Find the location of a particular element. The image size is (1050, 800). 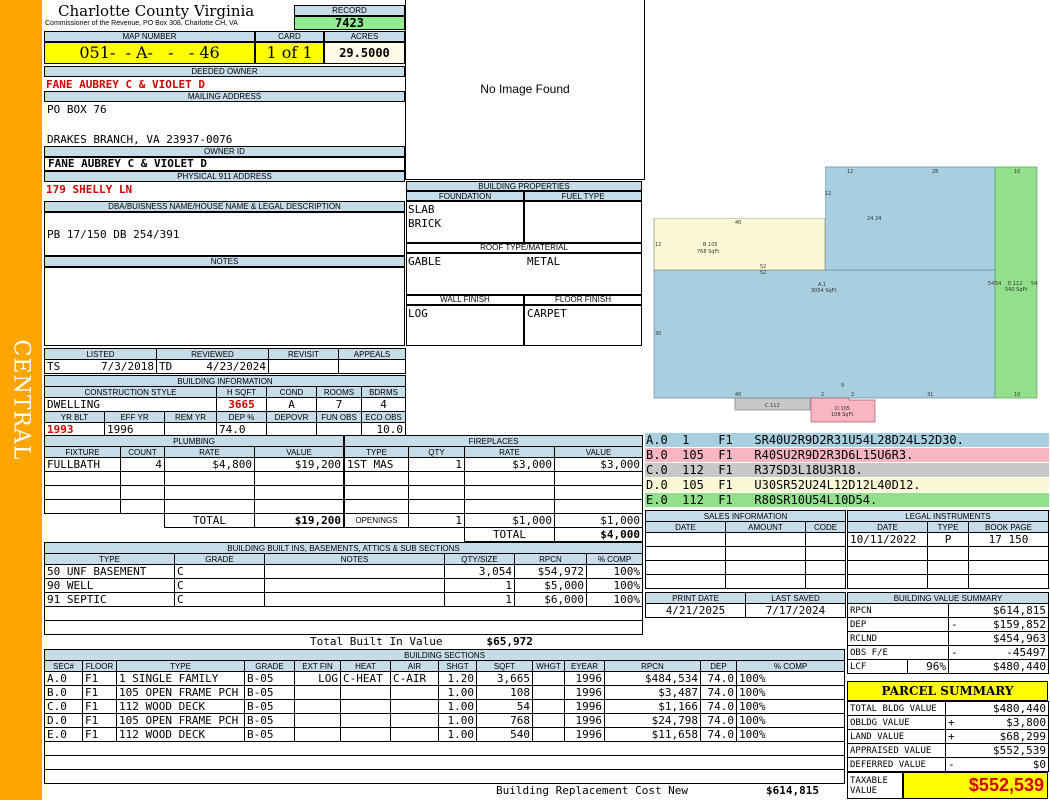

sec-rpcn: $24,798 is located at coordinates (652, 720).